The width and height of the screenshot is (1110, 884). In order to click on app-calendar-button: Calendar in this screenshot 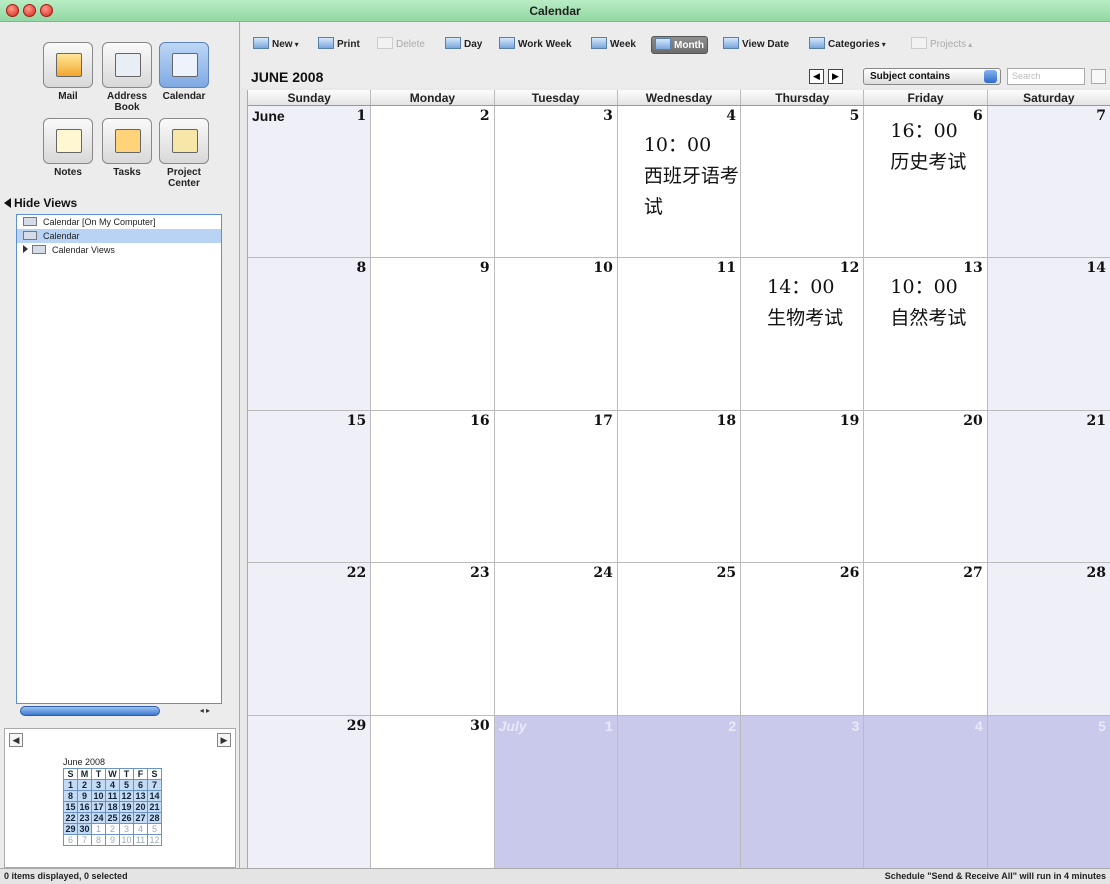, I will do `click(184, 72)`.